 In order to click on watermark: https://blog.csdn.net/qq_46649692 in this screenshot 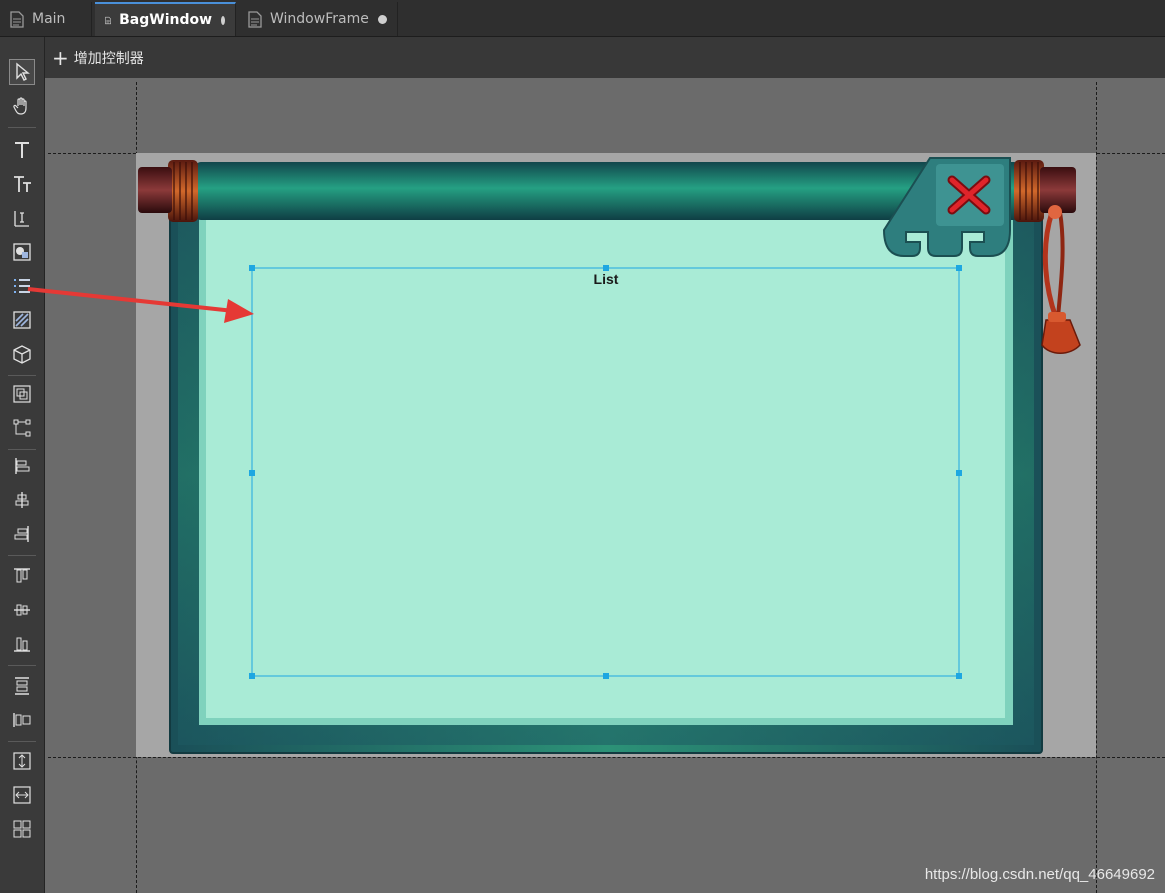, I will do `click(1039, 874)`.